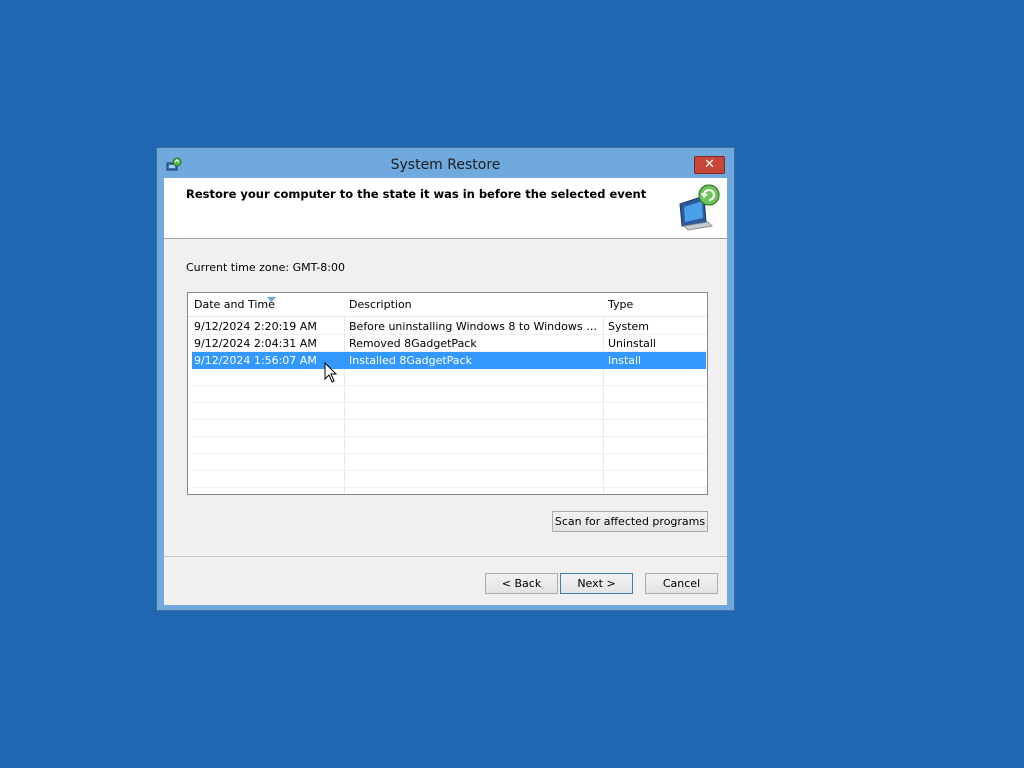 The height and width of the screenshot is (768, 1024). I want to click on sort-descending-icon, so click(271, 299).